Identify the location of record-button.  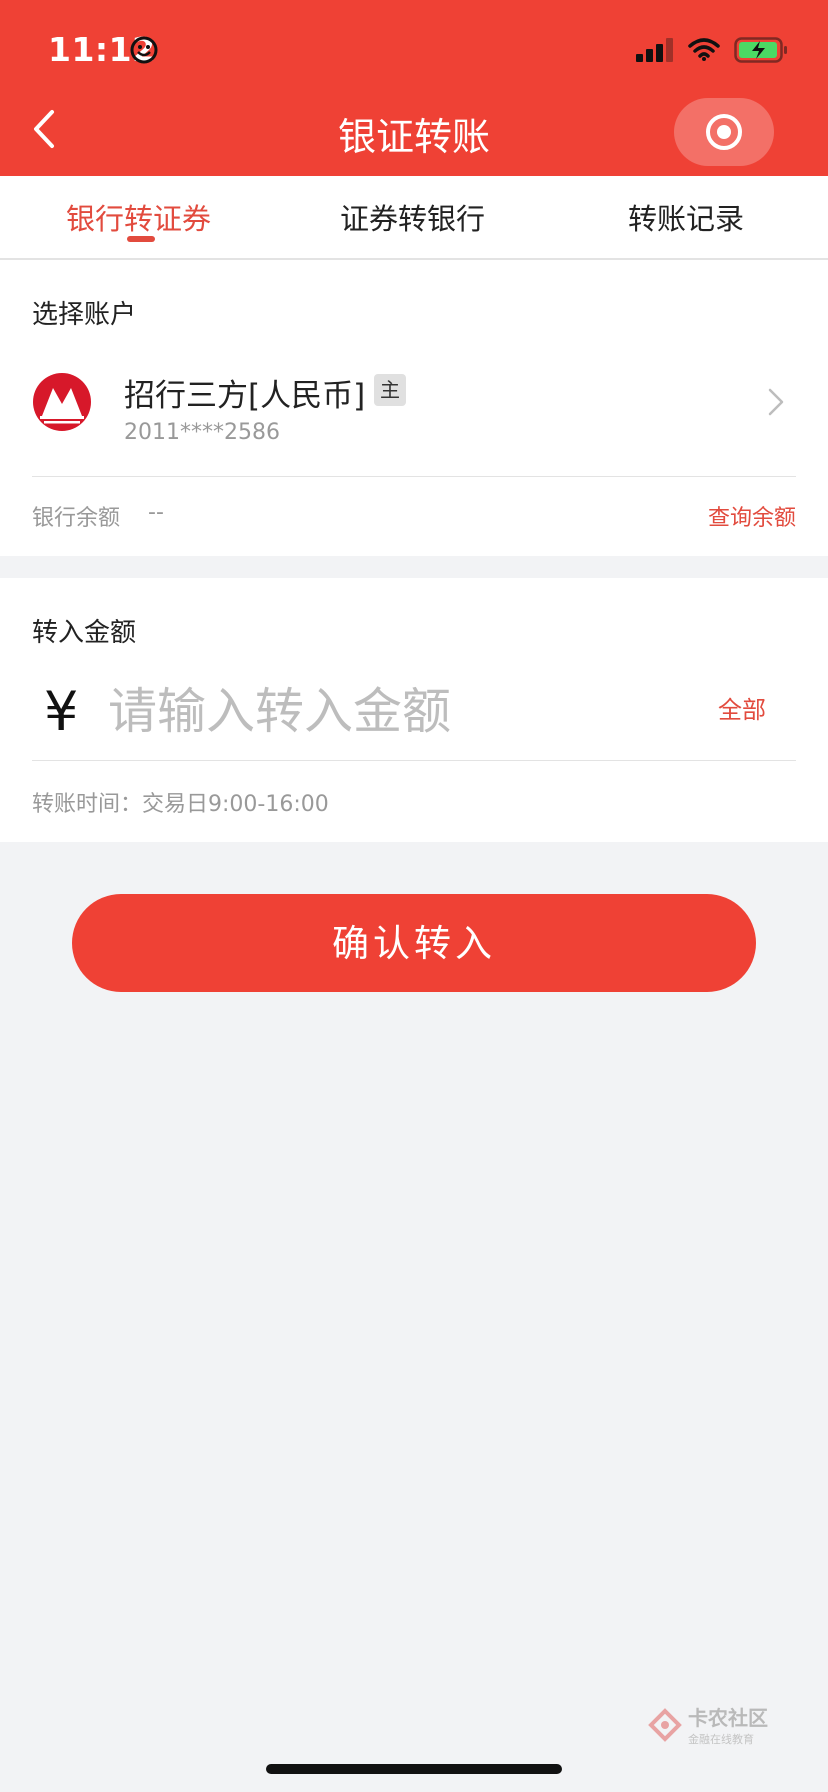
(724, 132).